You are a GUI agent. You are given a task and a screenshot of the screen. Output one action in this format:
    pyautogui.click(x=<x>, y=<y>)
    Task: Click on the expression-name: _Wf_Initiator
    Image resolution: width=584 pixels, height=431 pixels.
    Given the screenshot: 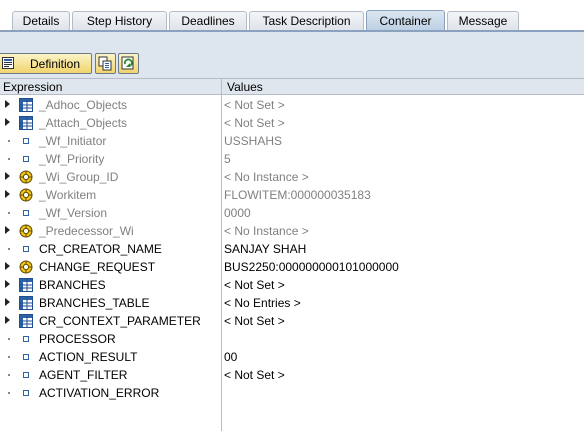 What is the action you would take?
    pyautogui.click(x=73, y=141)
    